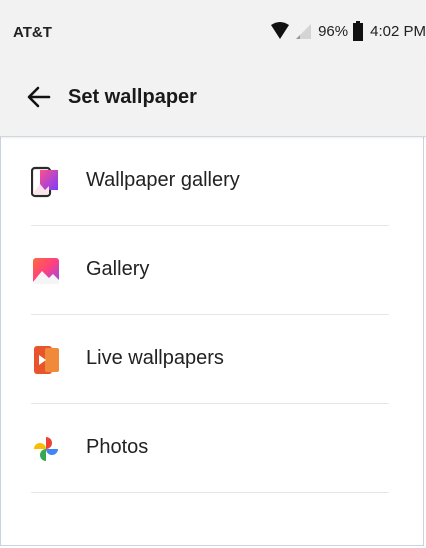 The width and height of the screenshot is (426, 548). I want to click on wifi-icon, so click(280, 31).